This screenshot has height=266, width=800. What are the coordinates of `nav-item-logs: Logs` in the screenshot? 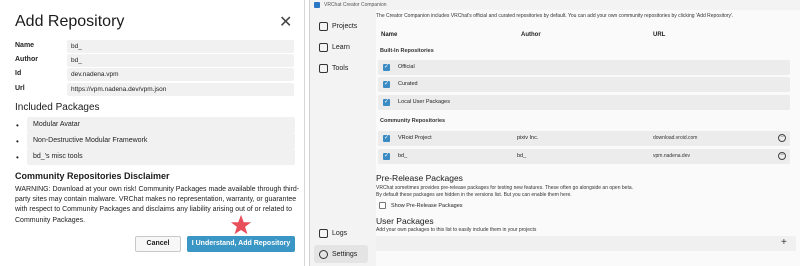 It's located at (341, 233).